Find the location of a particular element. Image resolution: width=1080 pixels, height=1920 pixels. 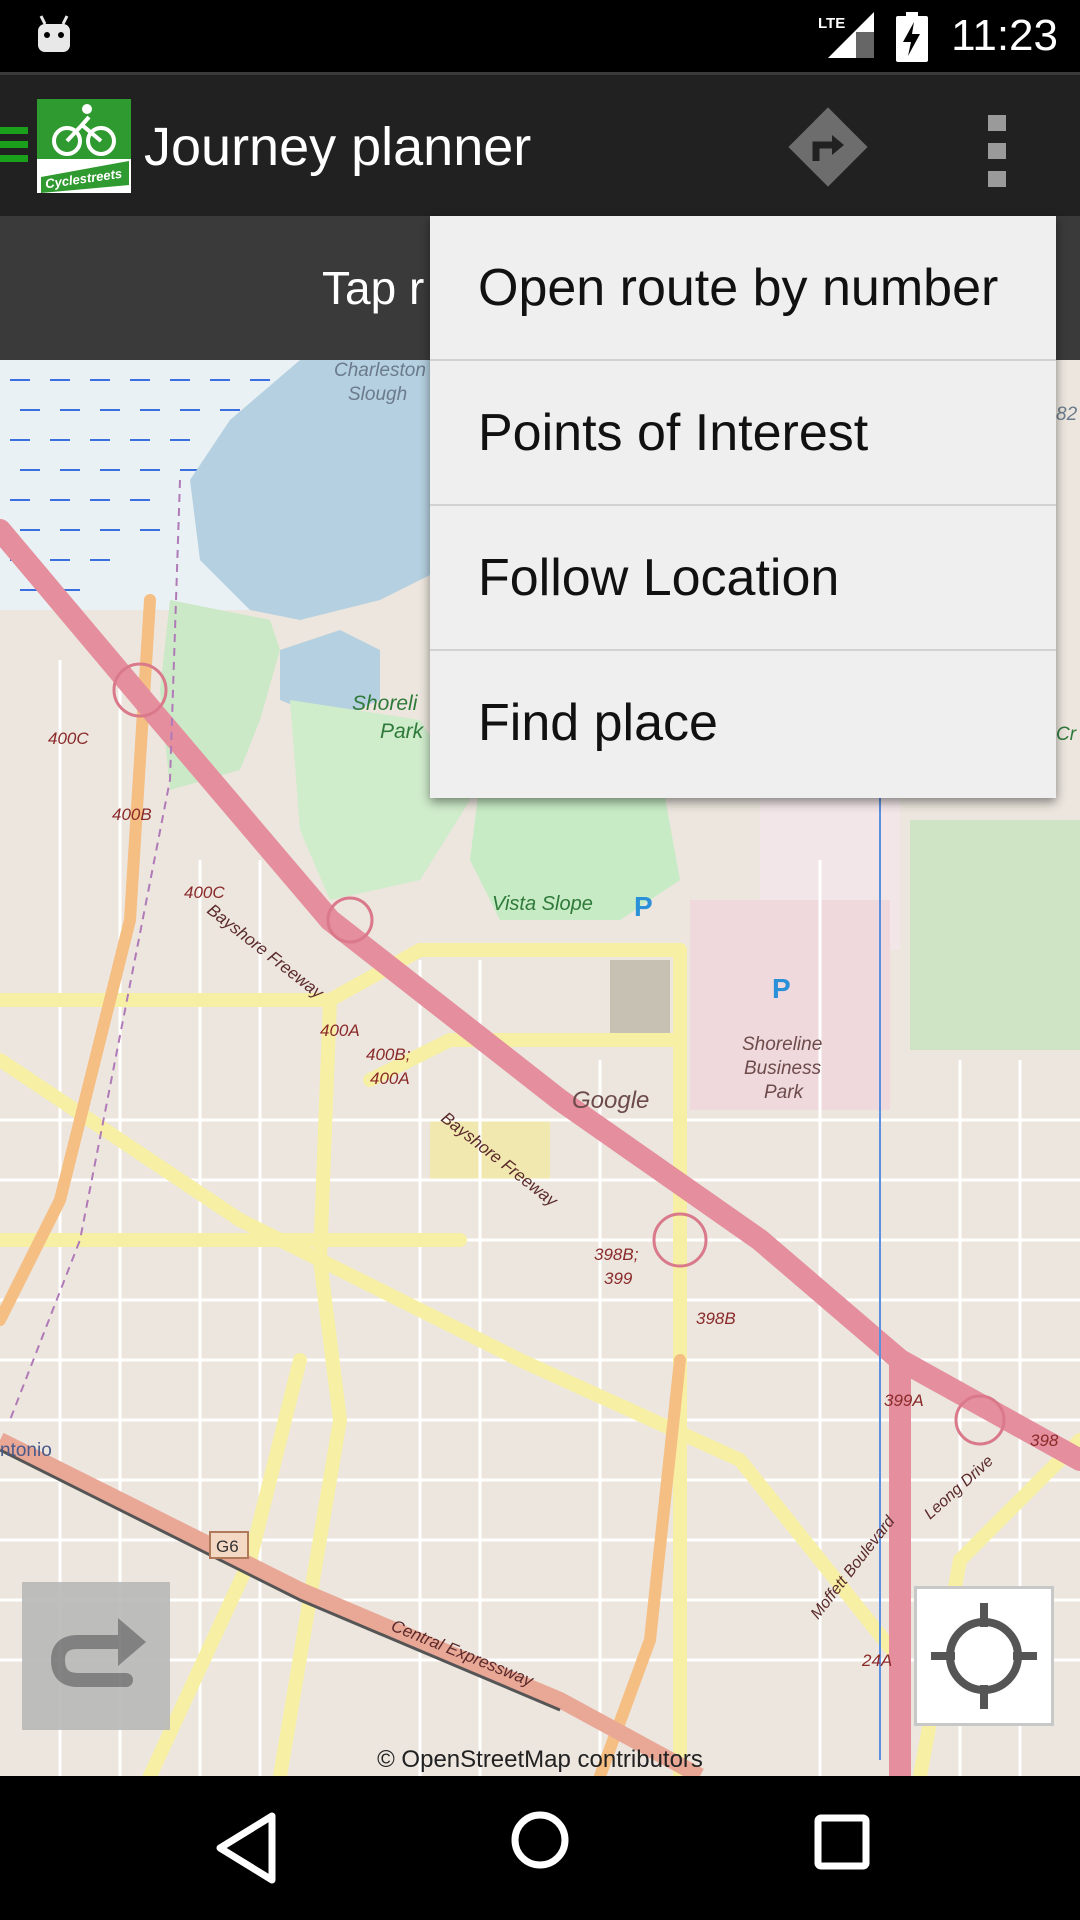

label-shoreline-business-1: Shoreline is located at coordinates (782, 1044).